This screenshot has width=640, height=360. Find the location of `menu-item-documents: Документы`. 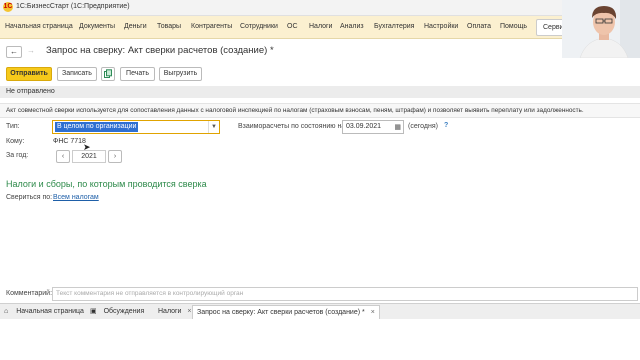

menu-item-documents: Документы is located at coordinates (97, 26).